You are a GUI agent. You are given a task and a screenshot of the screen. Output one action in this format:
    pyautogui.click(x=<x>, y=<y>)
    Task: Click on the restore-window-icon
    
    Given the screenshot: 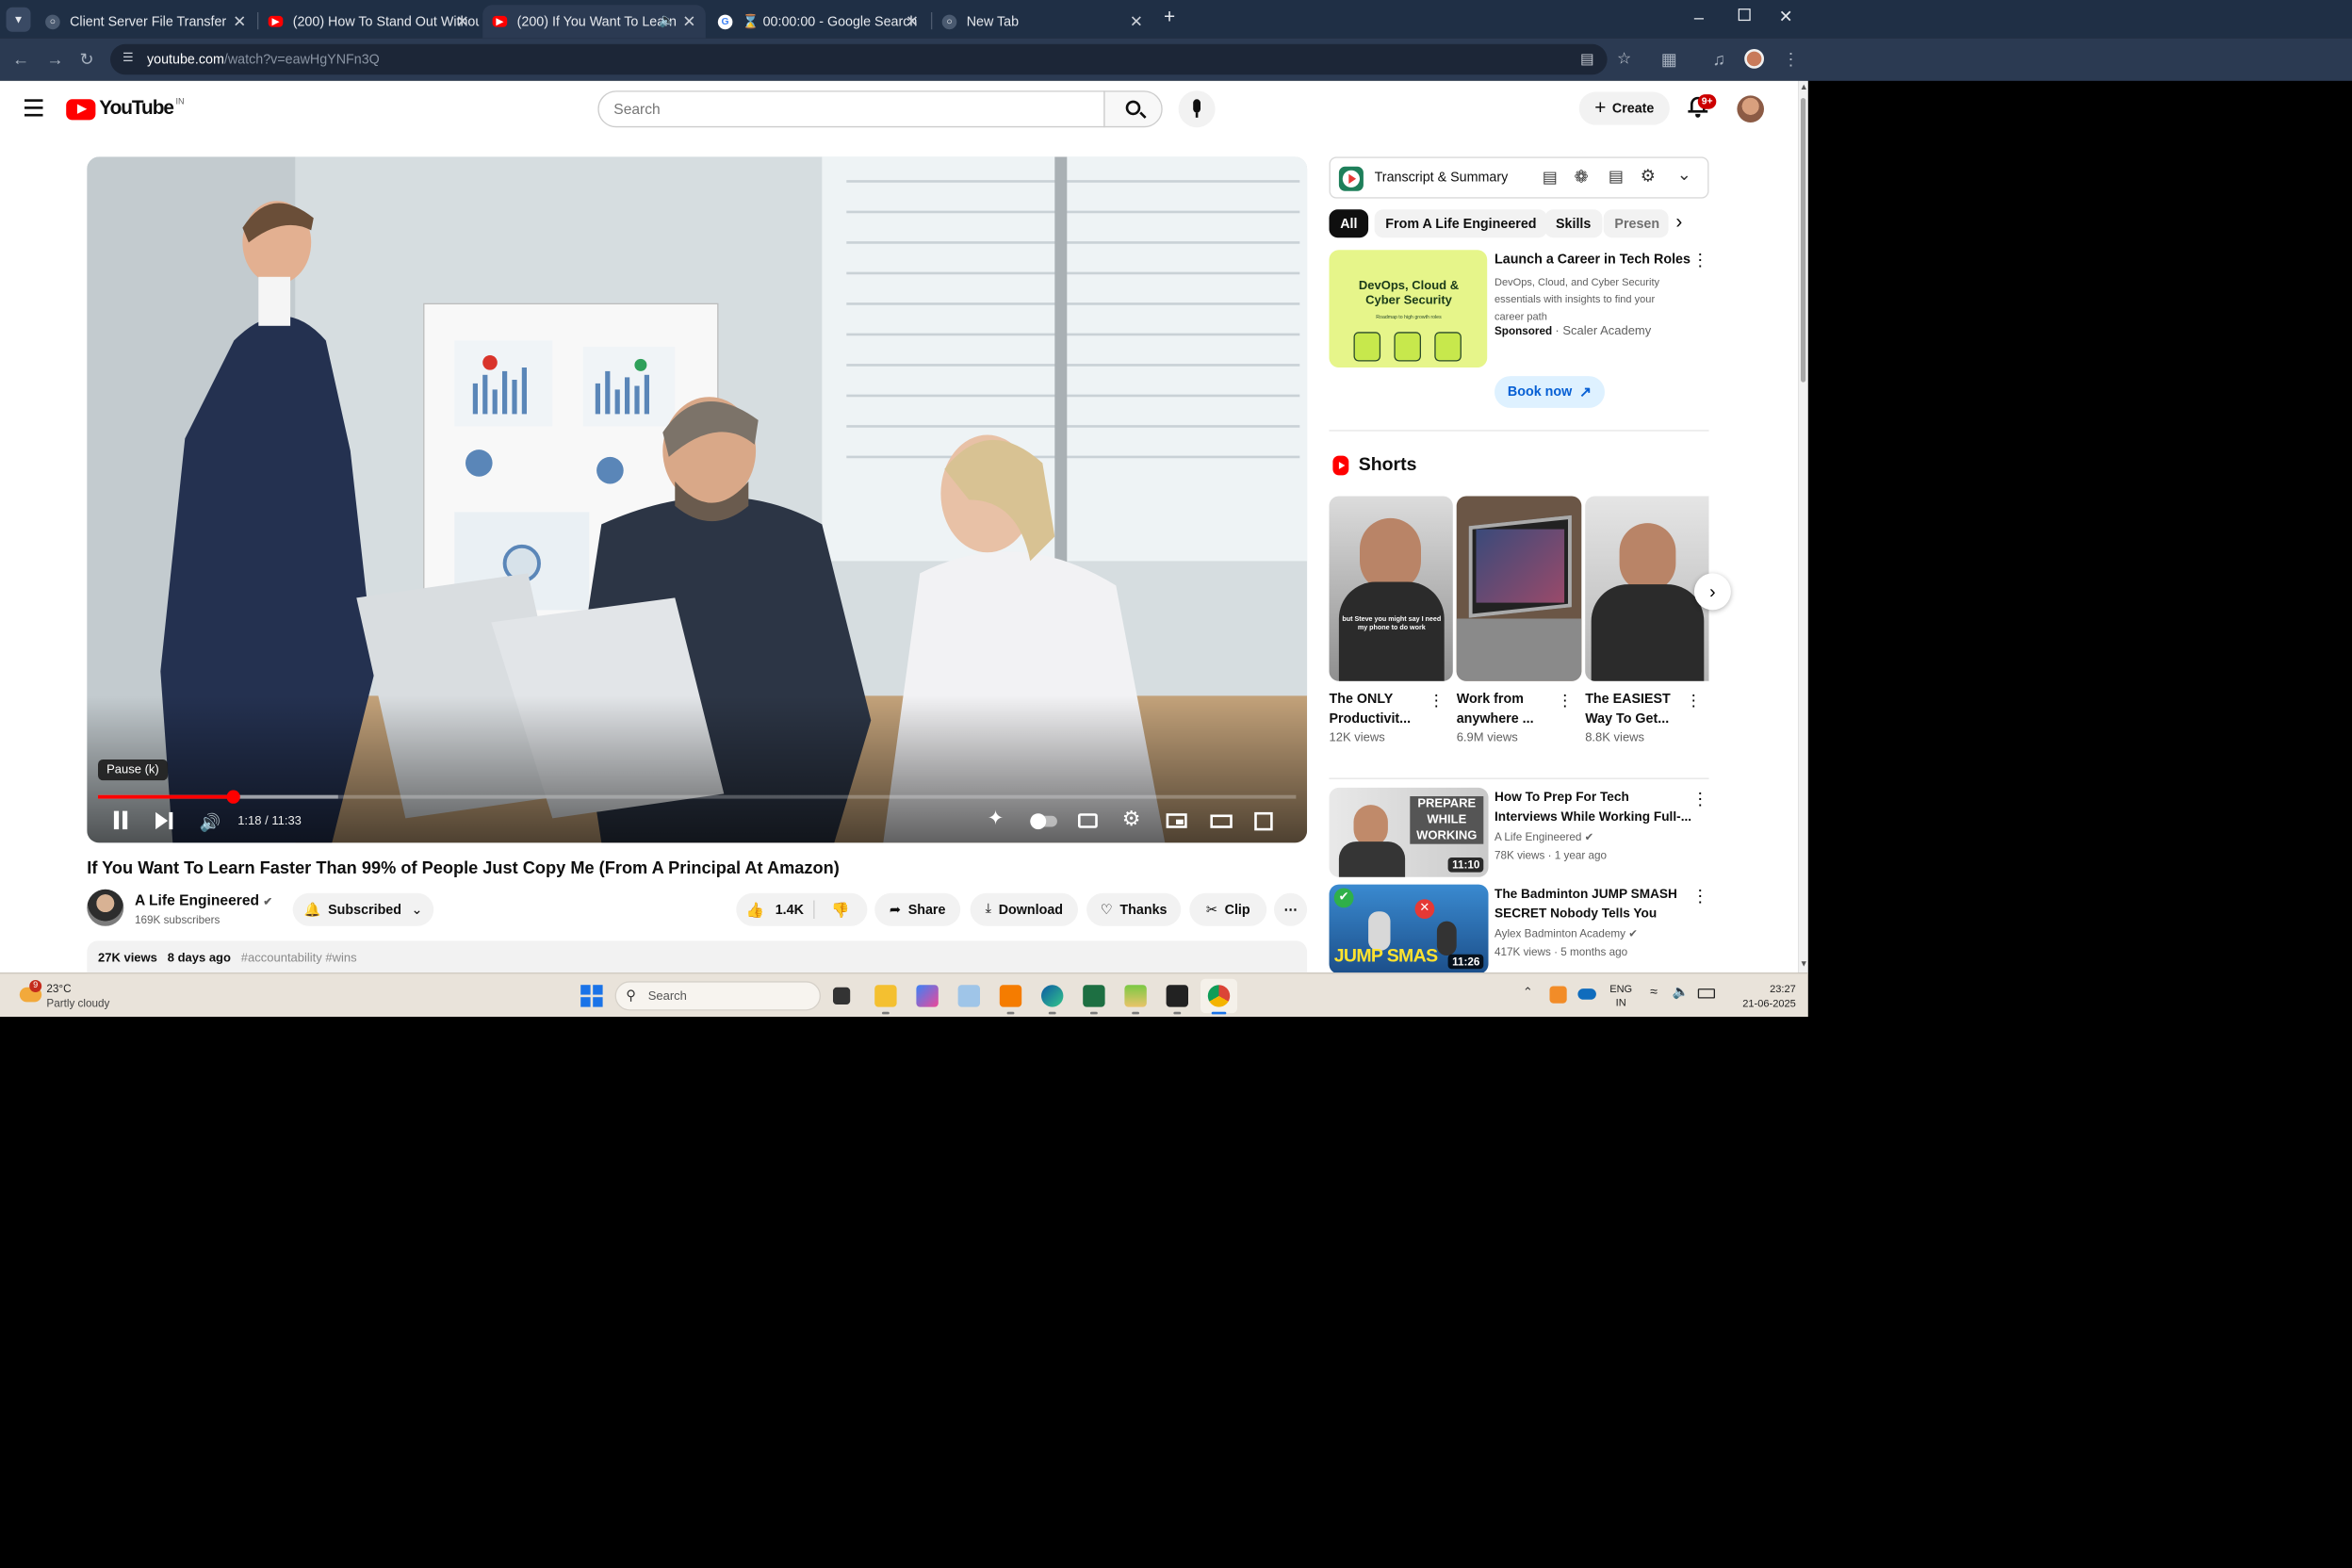 What is the action you would take?
    pyautogui.click(x=1745, y=15)
    